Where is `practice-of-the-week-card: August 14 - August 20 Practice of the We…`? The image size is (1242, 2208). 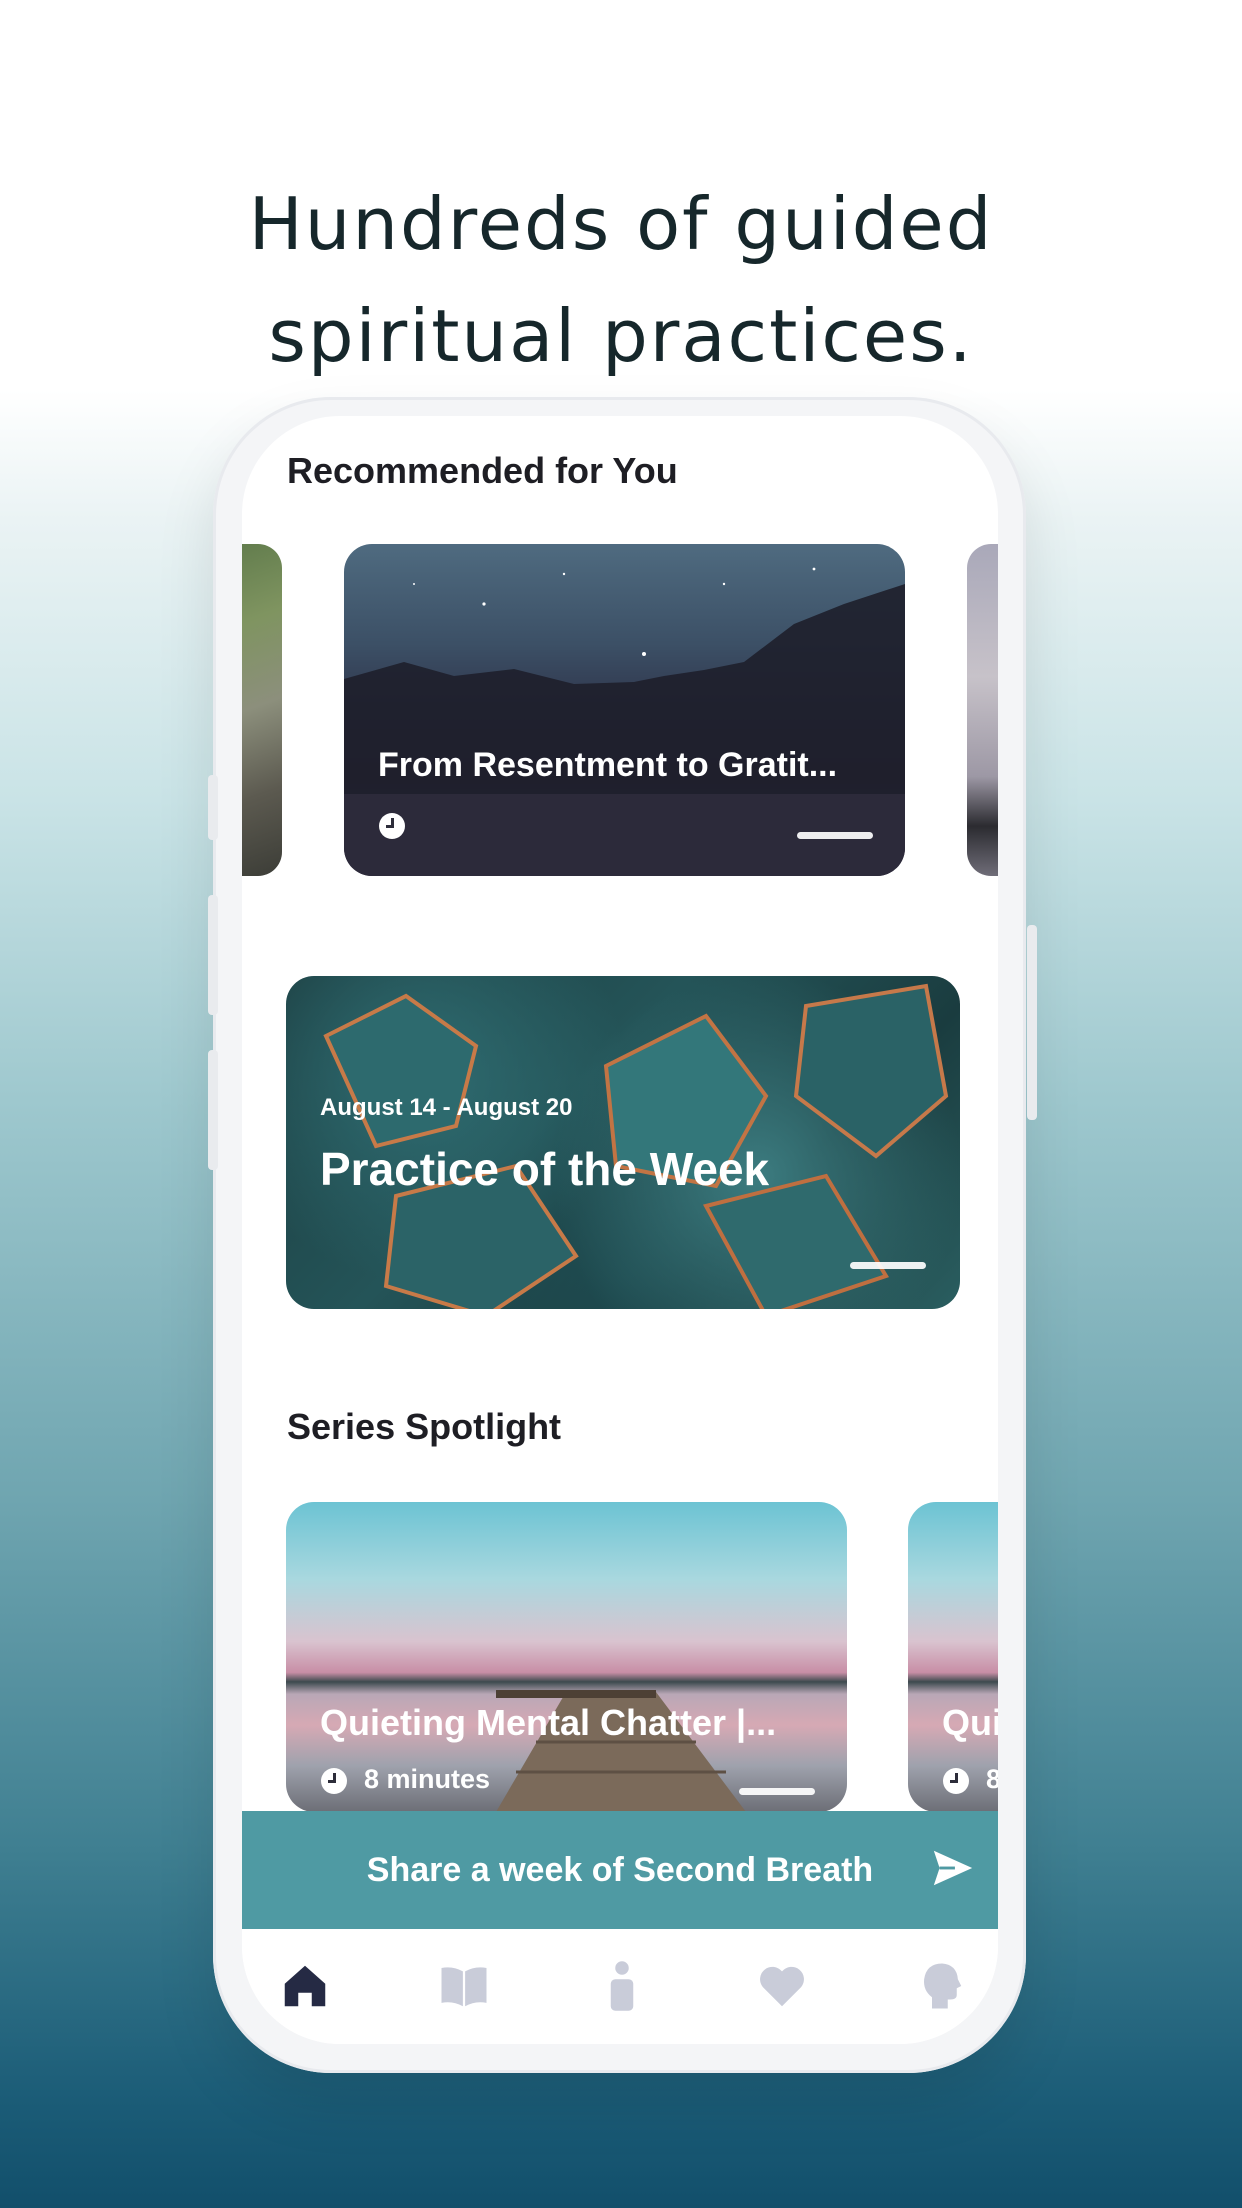 practice-of-the-week-card: August 14 - August 20 Practice of the We… is located at coordinates (623, 1142).